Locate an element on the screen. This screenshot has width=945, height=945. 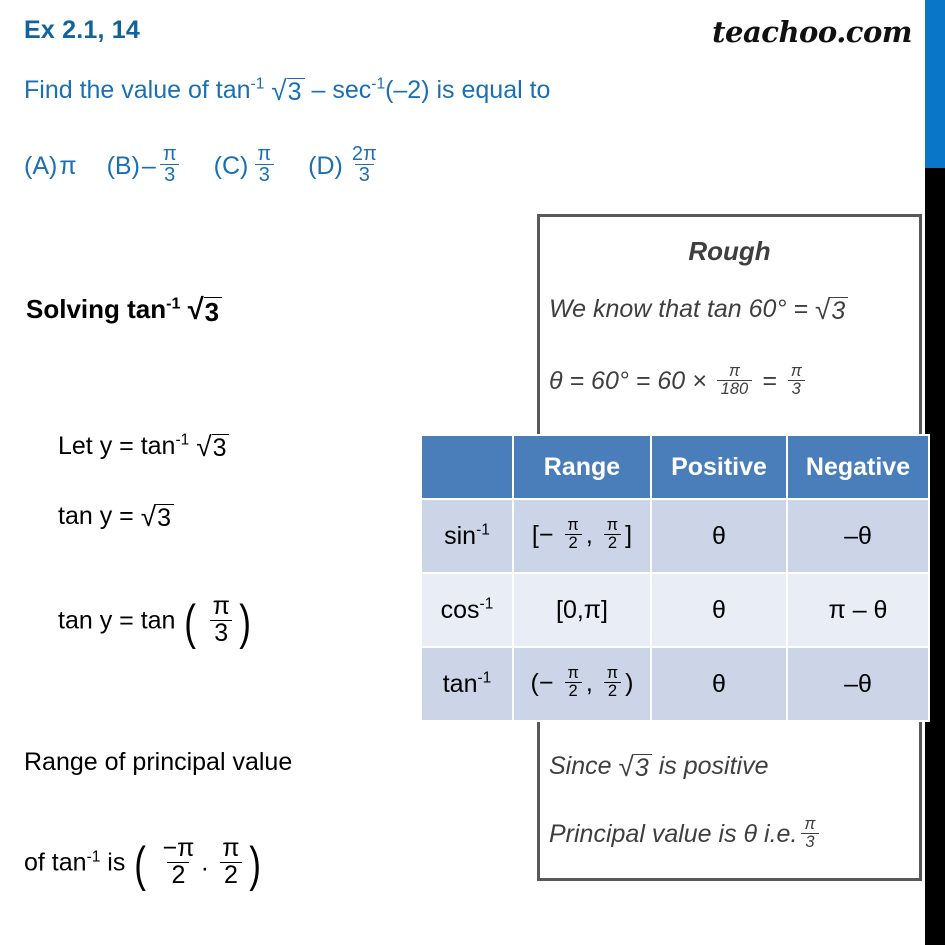
rough-l1-prefix: We know that tan 60° = is located at coordinates (682, 309).